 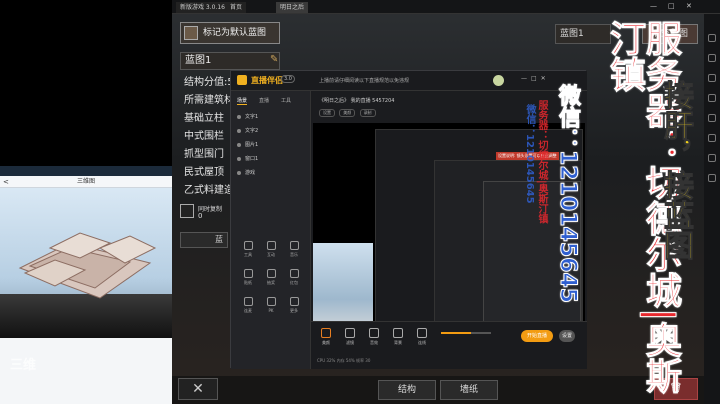 What do you see at coordinates (87, 265) in the screenshot?
I see `building-model` at bounding box center [87, 265].